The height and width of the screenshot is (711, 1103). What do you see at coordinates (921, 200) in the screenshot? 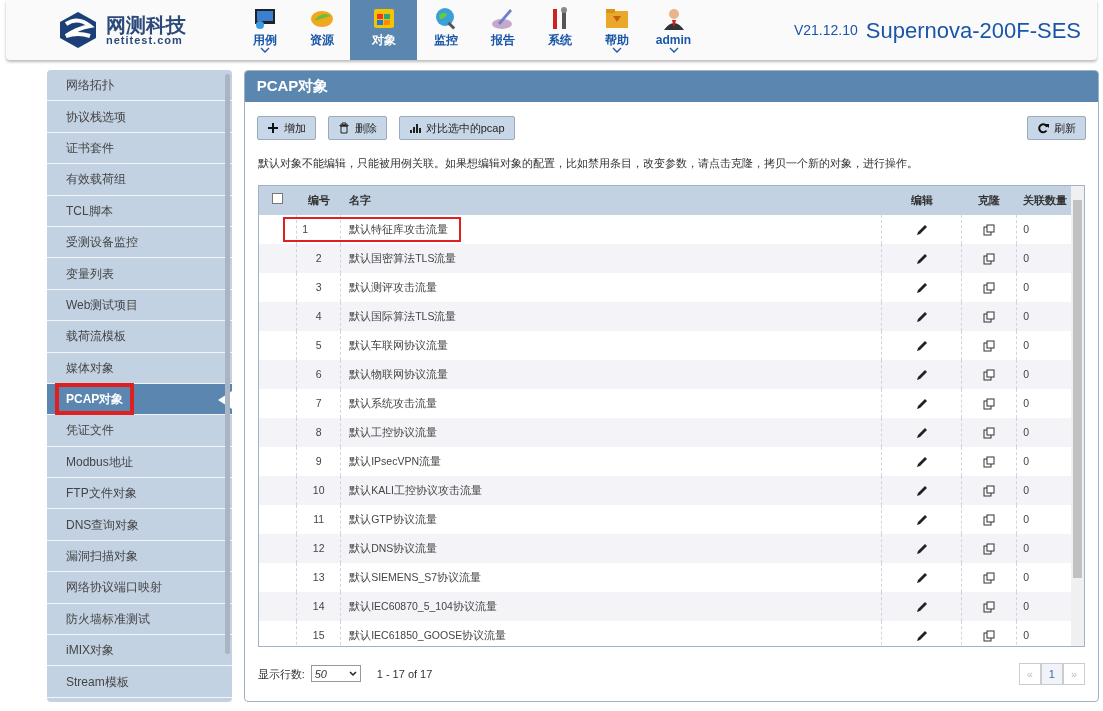
I see `column-header: 编辑` at bounding box center [921, 200].